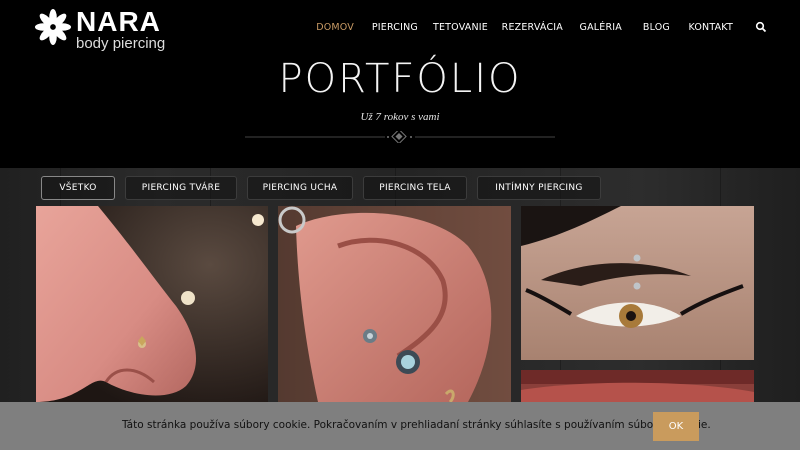 This screenshot has width=800, height=450. I want to click on page-subtitle: Už 7 rokov s vami, so click(400, 117).